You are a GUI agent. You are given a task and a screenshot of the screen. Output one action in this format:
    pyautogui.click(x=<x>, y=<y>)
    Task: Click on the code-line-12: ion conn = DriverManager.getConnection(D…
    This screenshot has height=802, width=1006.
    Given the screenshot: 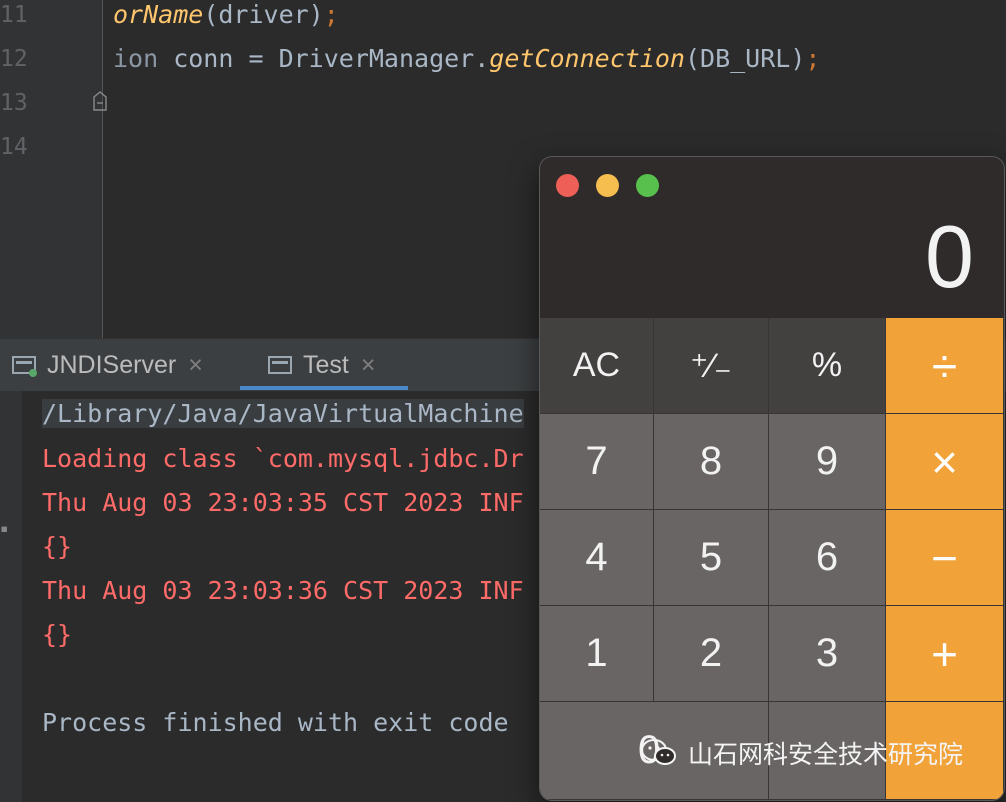 What is the action you would take?
    pyautogui.click(x=466, y=58)
    